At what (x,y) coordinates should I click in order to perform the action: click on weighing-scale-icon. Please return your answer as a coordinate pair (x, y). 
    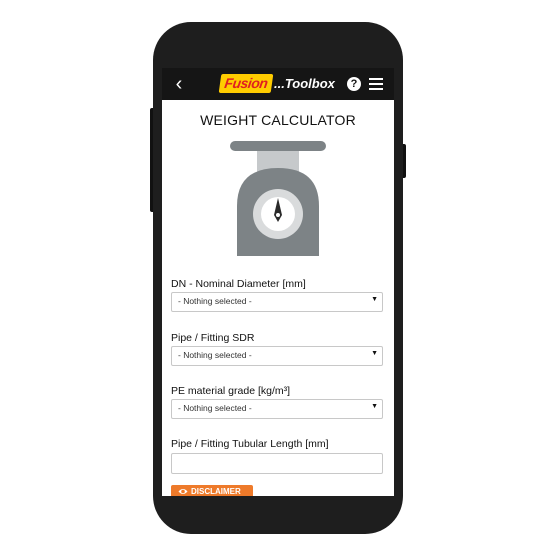
    Looking at the image, I should click on (278, 198).